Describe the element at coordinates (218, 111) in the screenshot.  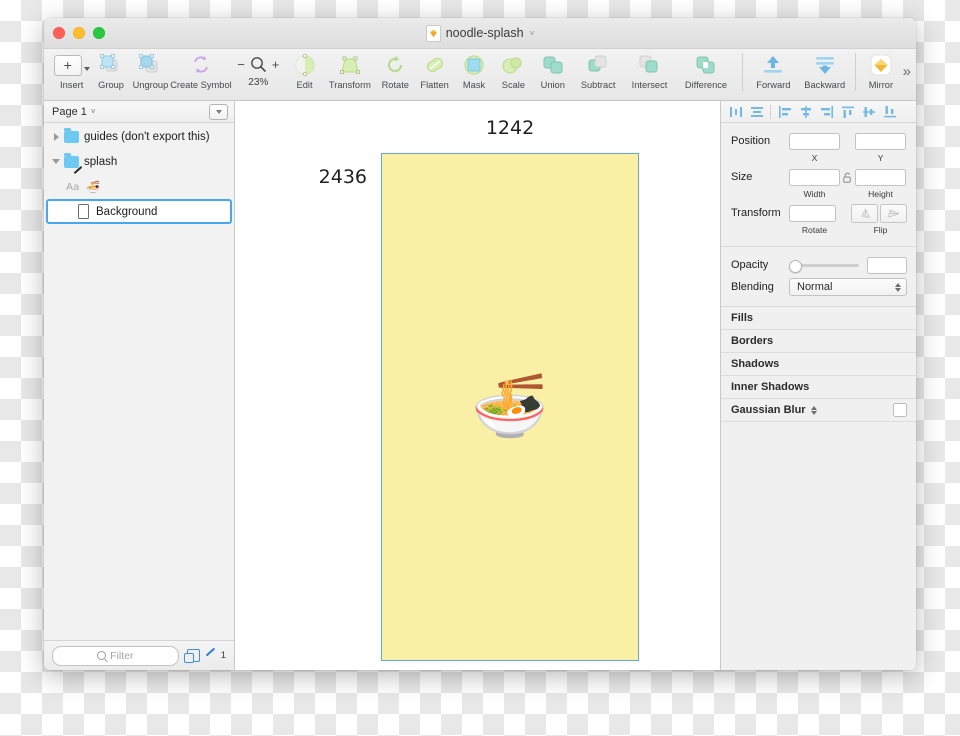
I see `page-options-button` at that location.